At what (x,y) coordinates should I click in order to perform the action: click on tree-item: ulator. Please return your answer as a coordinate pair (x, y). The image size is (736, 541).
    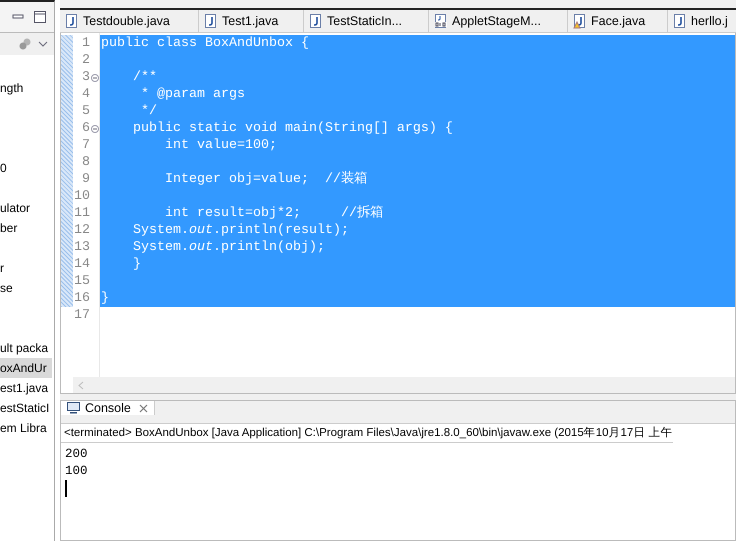
    Looking at the image, I should click on (15, 208).